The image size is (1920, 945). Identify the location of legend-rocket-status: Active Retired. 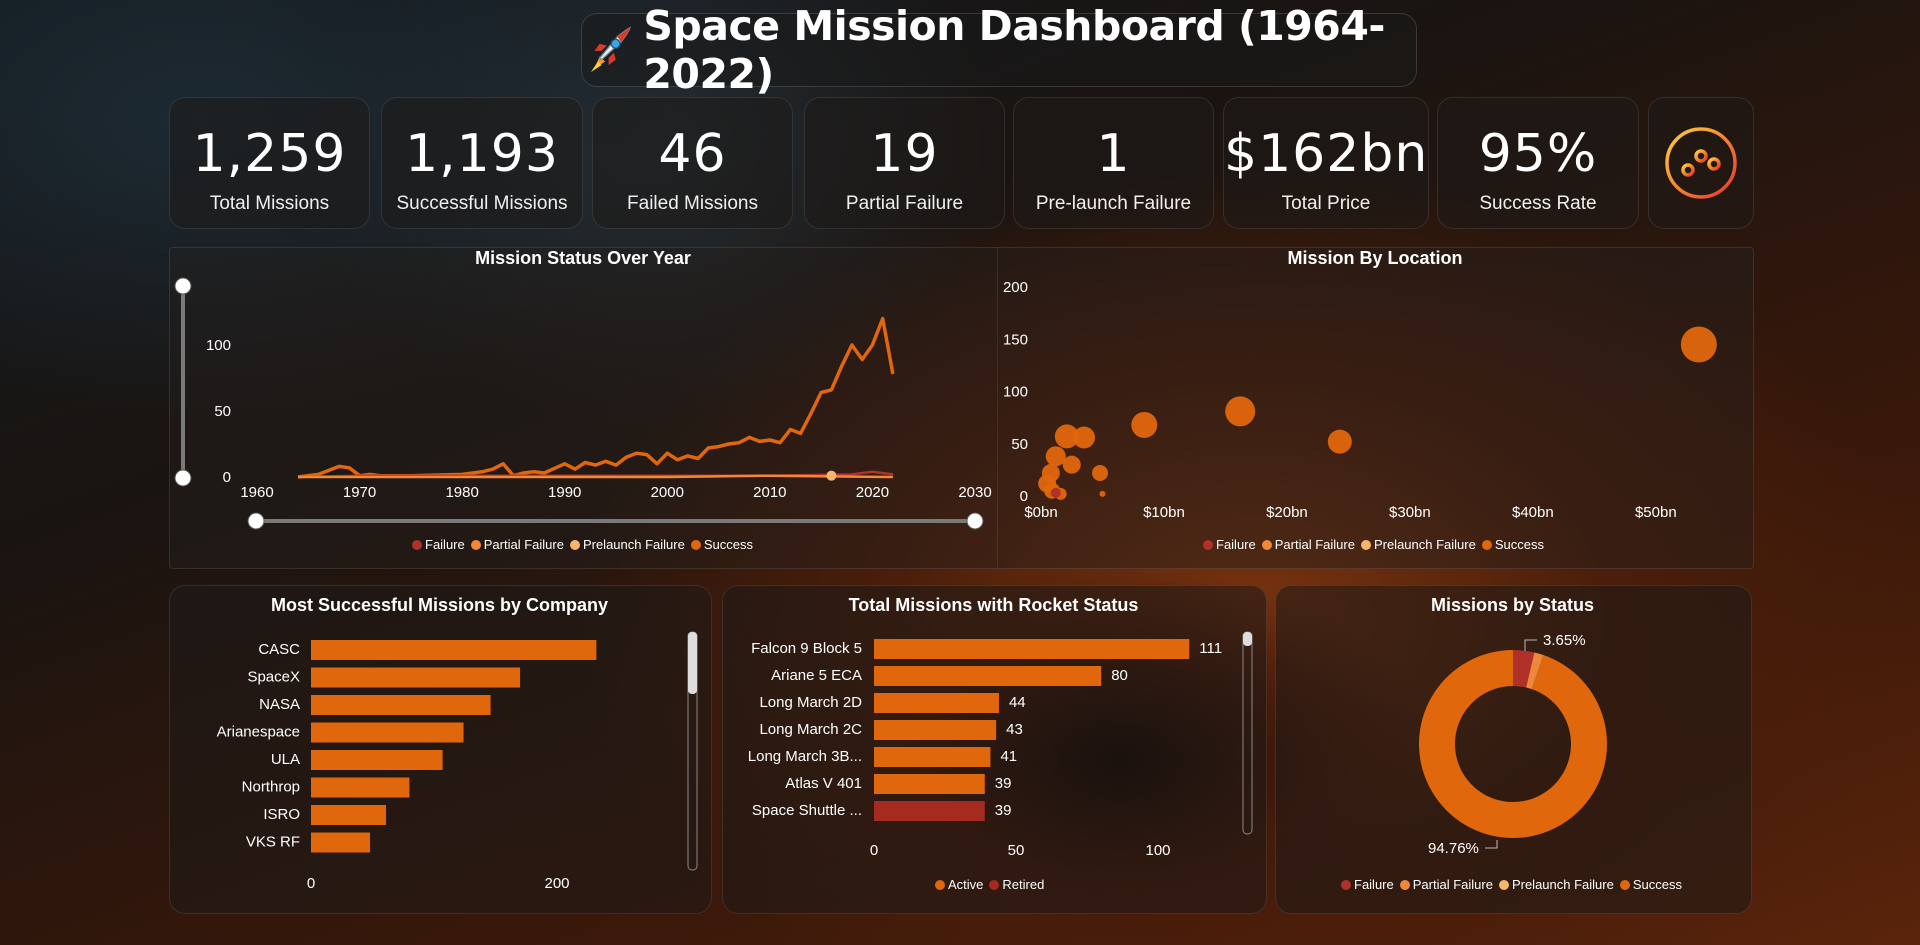
(989, 884).